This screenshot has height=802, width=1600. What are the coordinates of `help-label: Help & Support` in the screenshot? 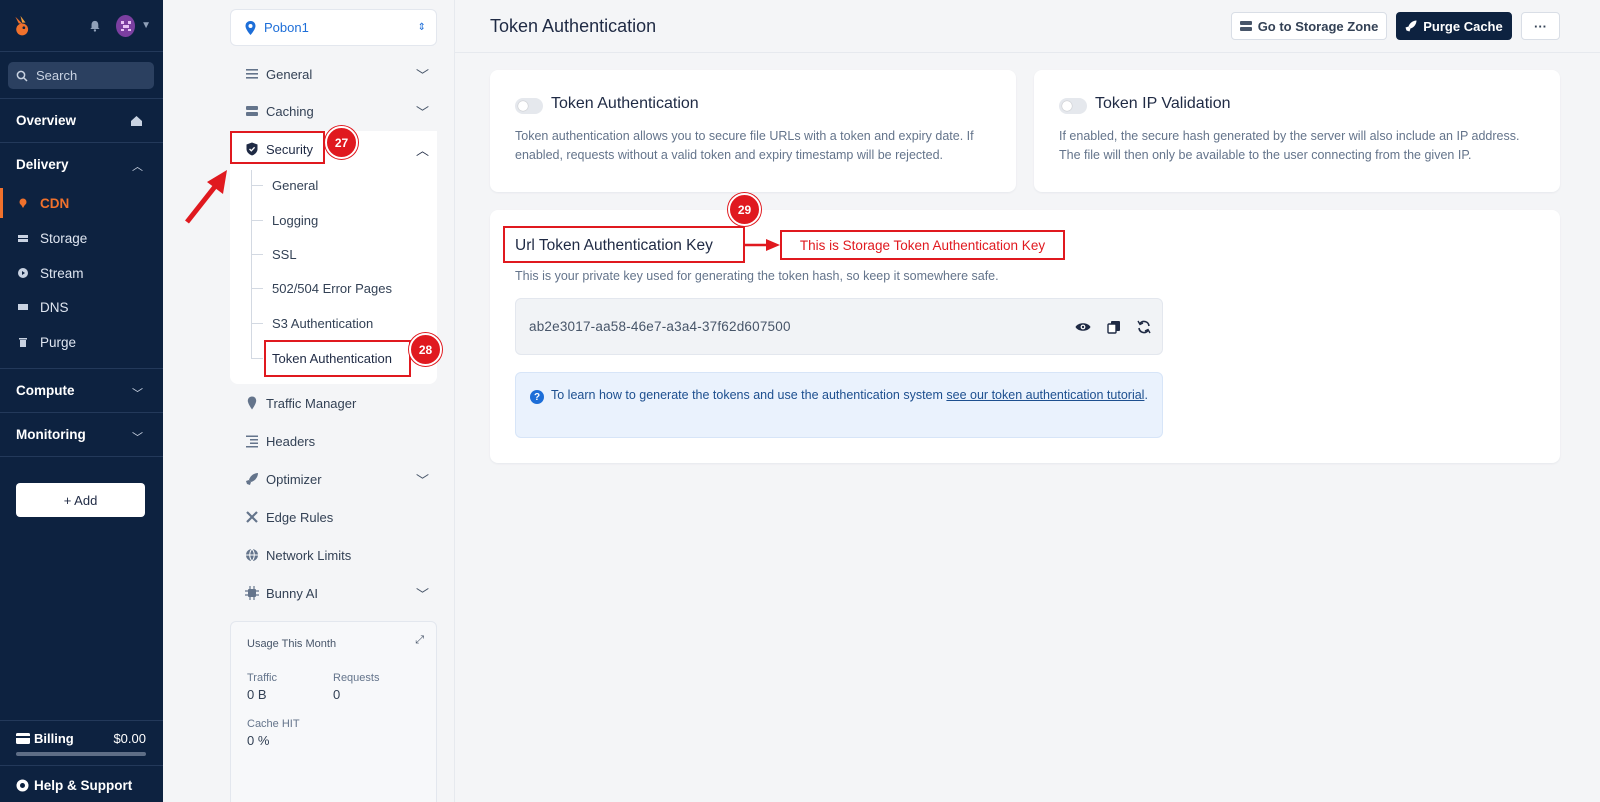 It's located at (83, 785).